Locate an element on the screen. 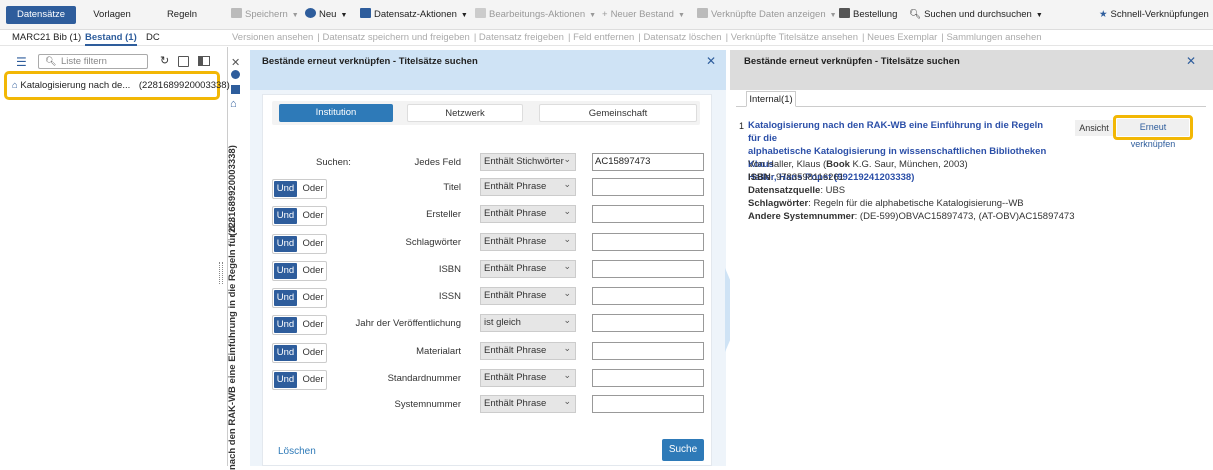 The image size is (1213, 470). tab-marc21-bib: MARC21 Bib (1) is located at coordinates (46, 37).